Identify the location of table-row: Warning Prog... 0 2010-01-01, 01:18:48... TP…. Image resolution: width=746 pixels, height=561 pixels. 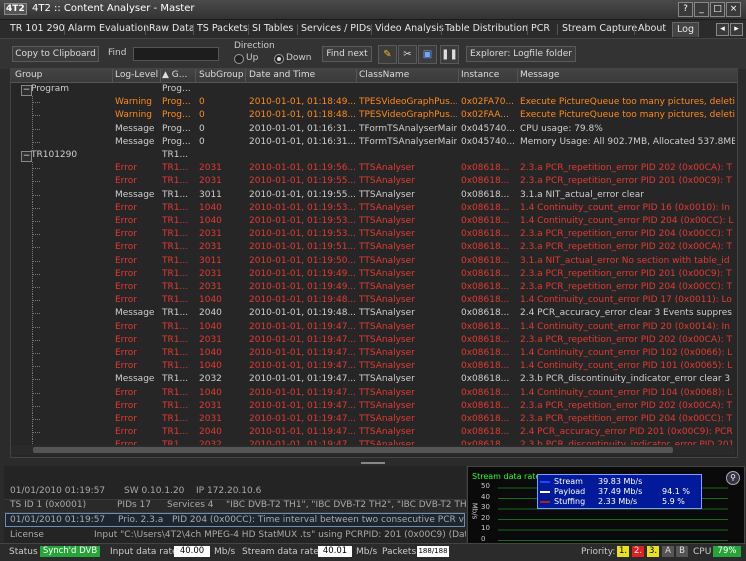
(374, 116).